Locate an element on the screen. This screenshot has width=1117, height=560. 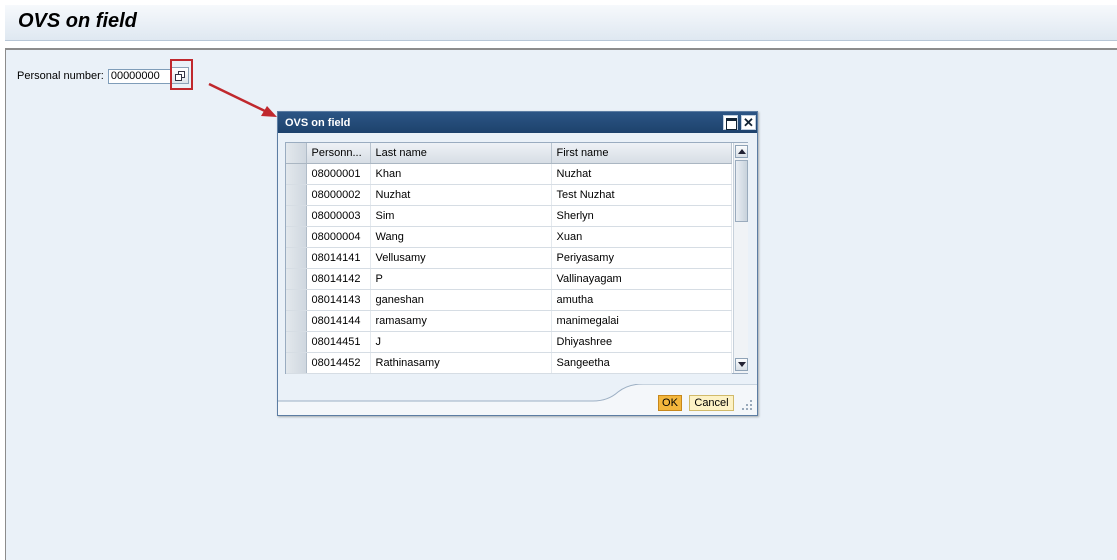
table-row: 08000004 Wang Xuan is located at coordinates (509, 237).